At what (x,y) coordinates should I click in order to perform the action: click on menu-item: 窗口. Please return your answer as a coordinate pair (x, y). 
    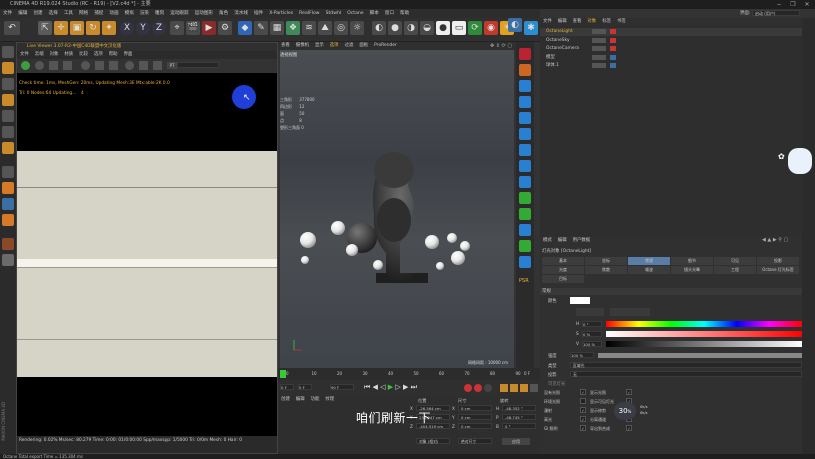
    Looking at the image, I should click on (389, 13).